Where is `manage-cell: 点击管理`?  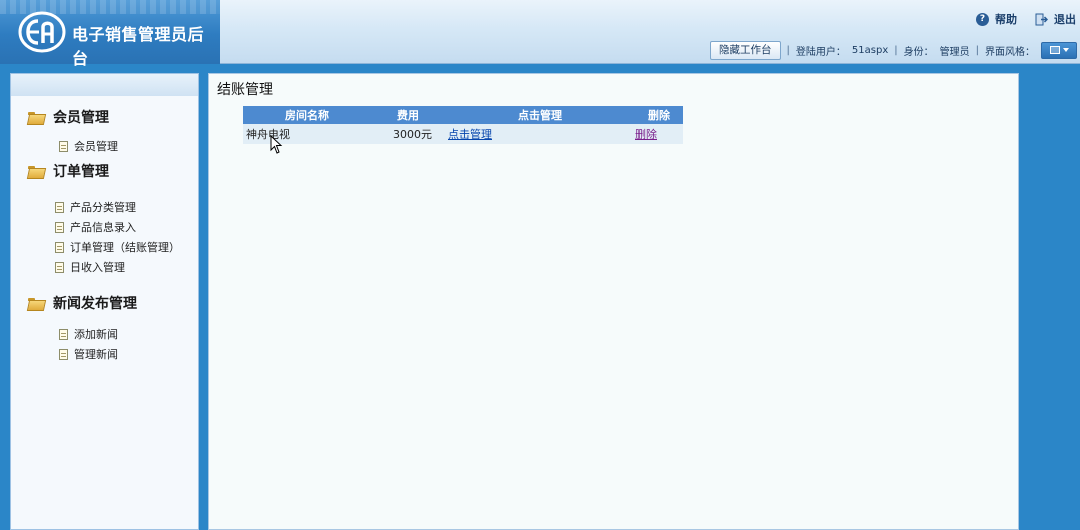 manage-cell: 点击管理 is located at coordinates (540, 134).